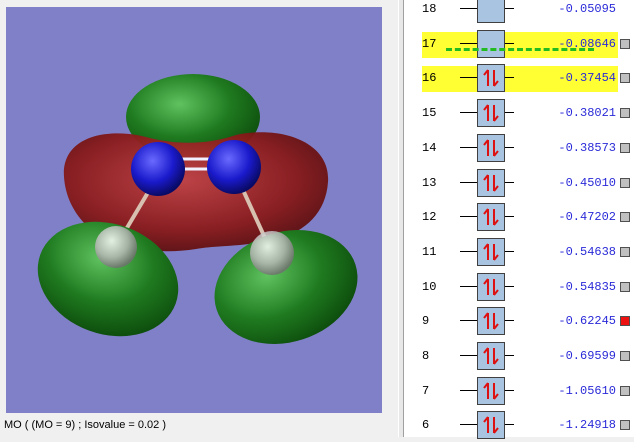 This screenshot has height=442, width=634. What do you see at coordinates (526, 44) in the screenshot?
I see `orbital-row: 17 -0.08646` at bounding box center [526, 44].